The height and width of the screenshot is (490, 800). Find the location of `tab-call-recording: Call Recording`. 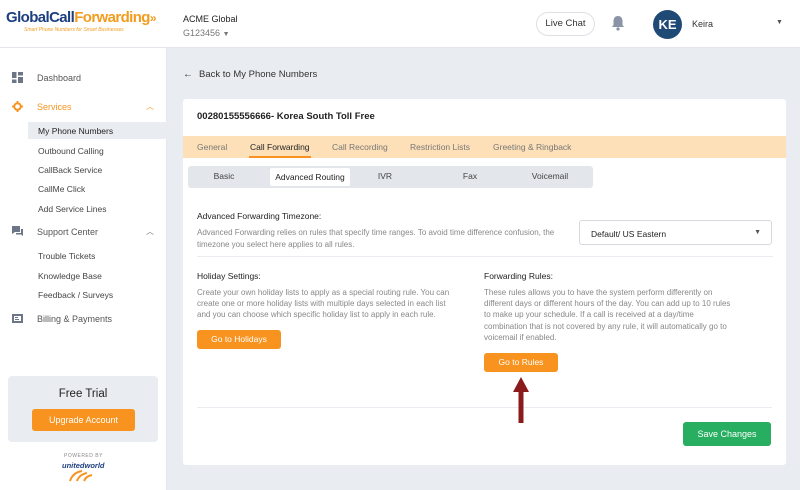

tab-call-recording: Call Recording is located at coordinates (360, 147).